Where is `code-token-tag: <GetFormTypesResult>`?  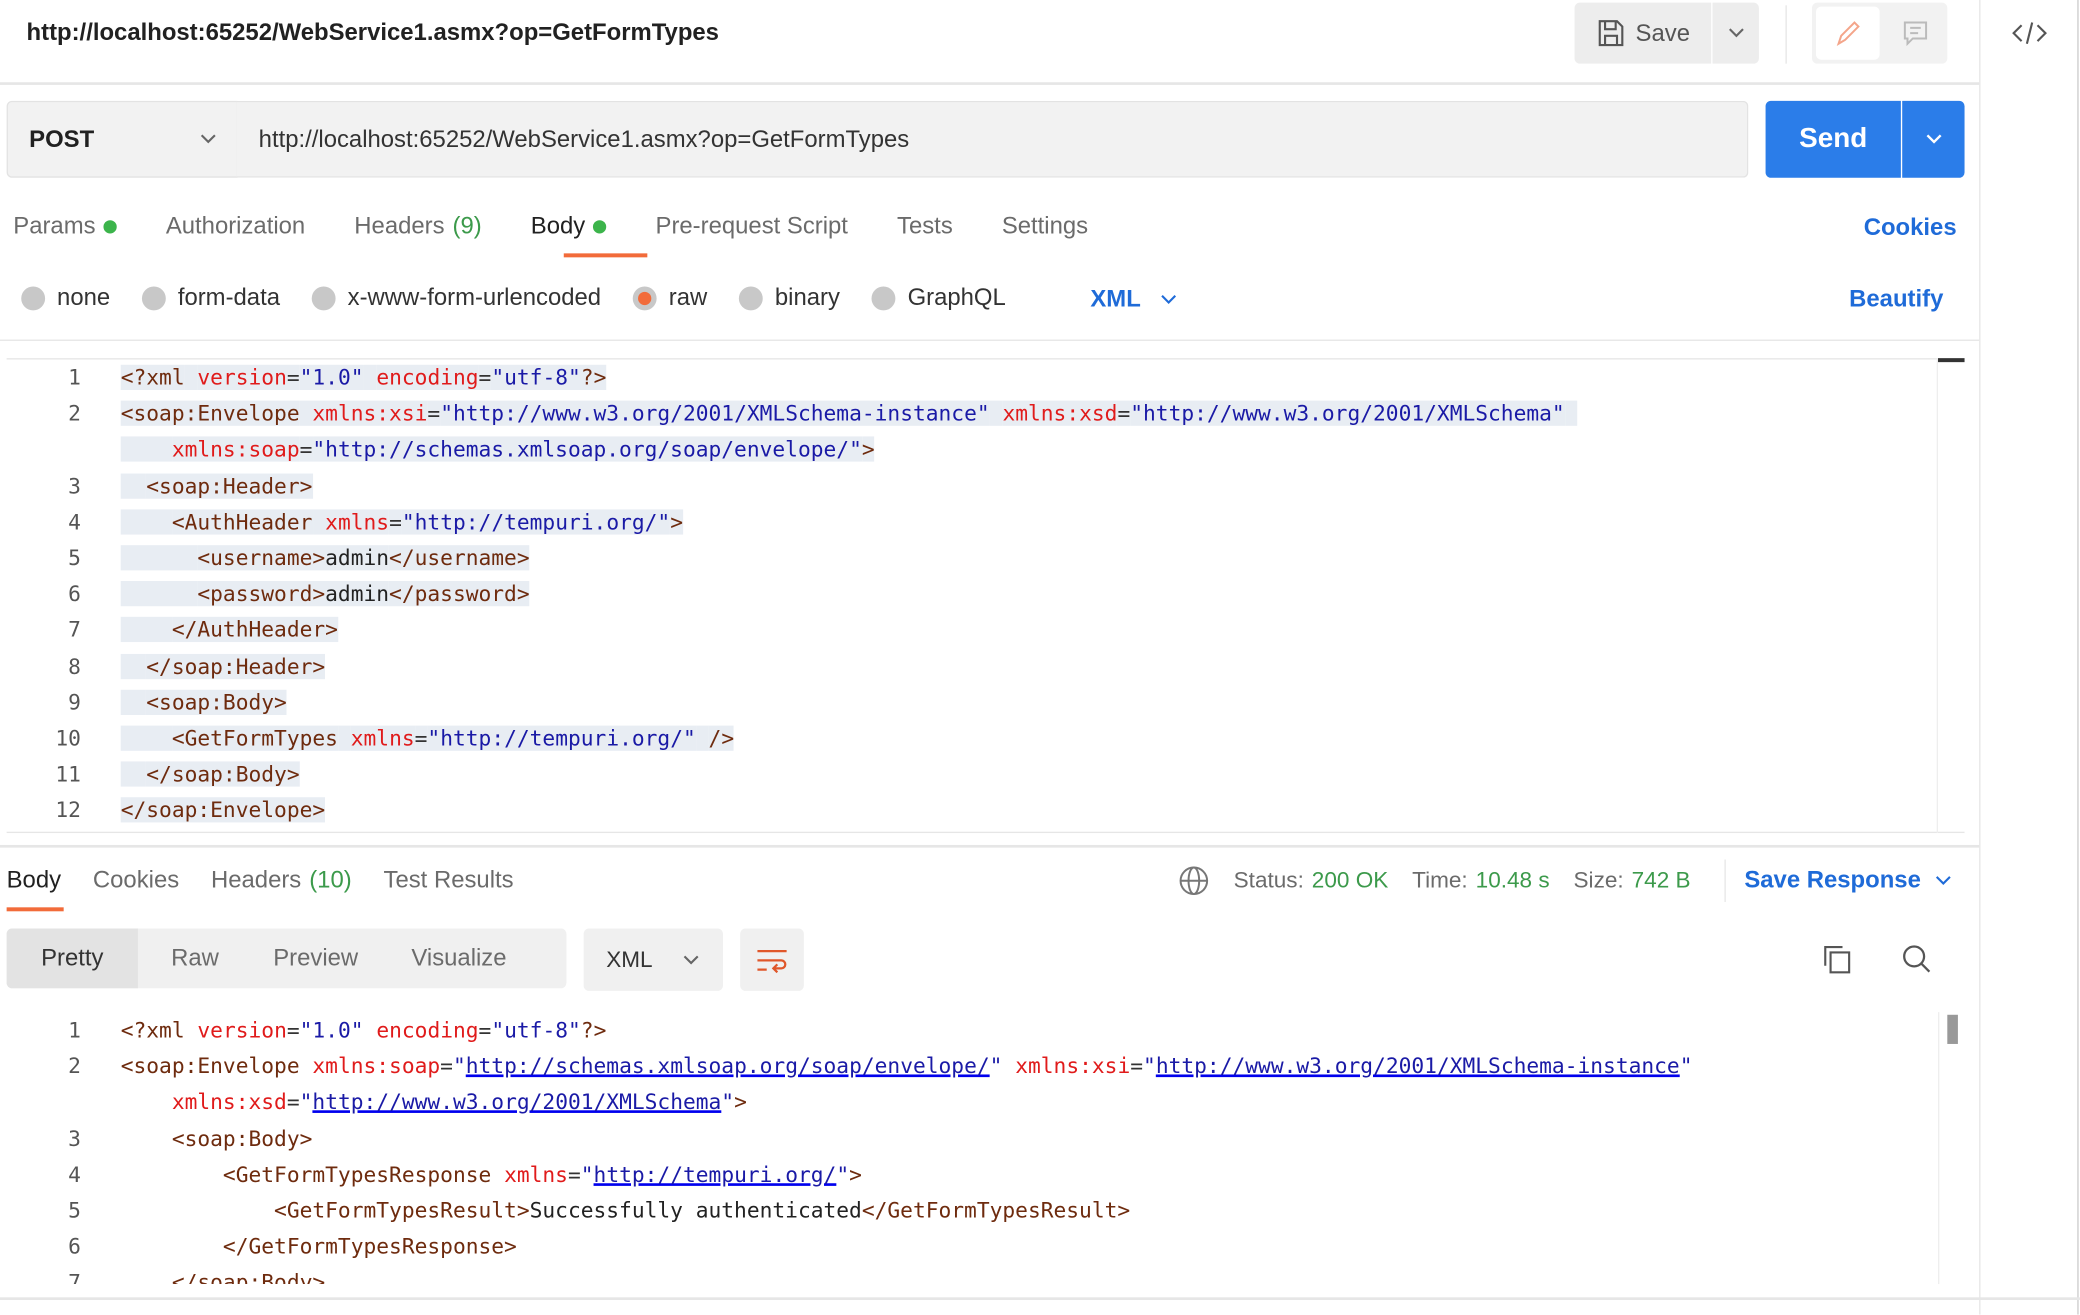
code-token-tag: <GetFormTypesResult> is located at coordinates (402, 1210).